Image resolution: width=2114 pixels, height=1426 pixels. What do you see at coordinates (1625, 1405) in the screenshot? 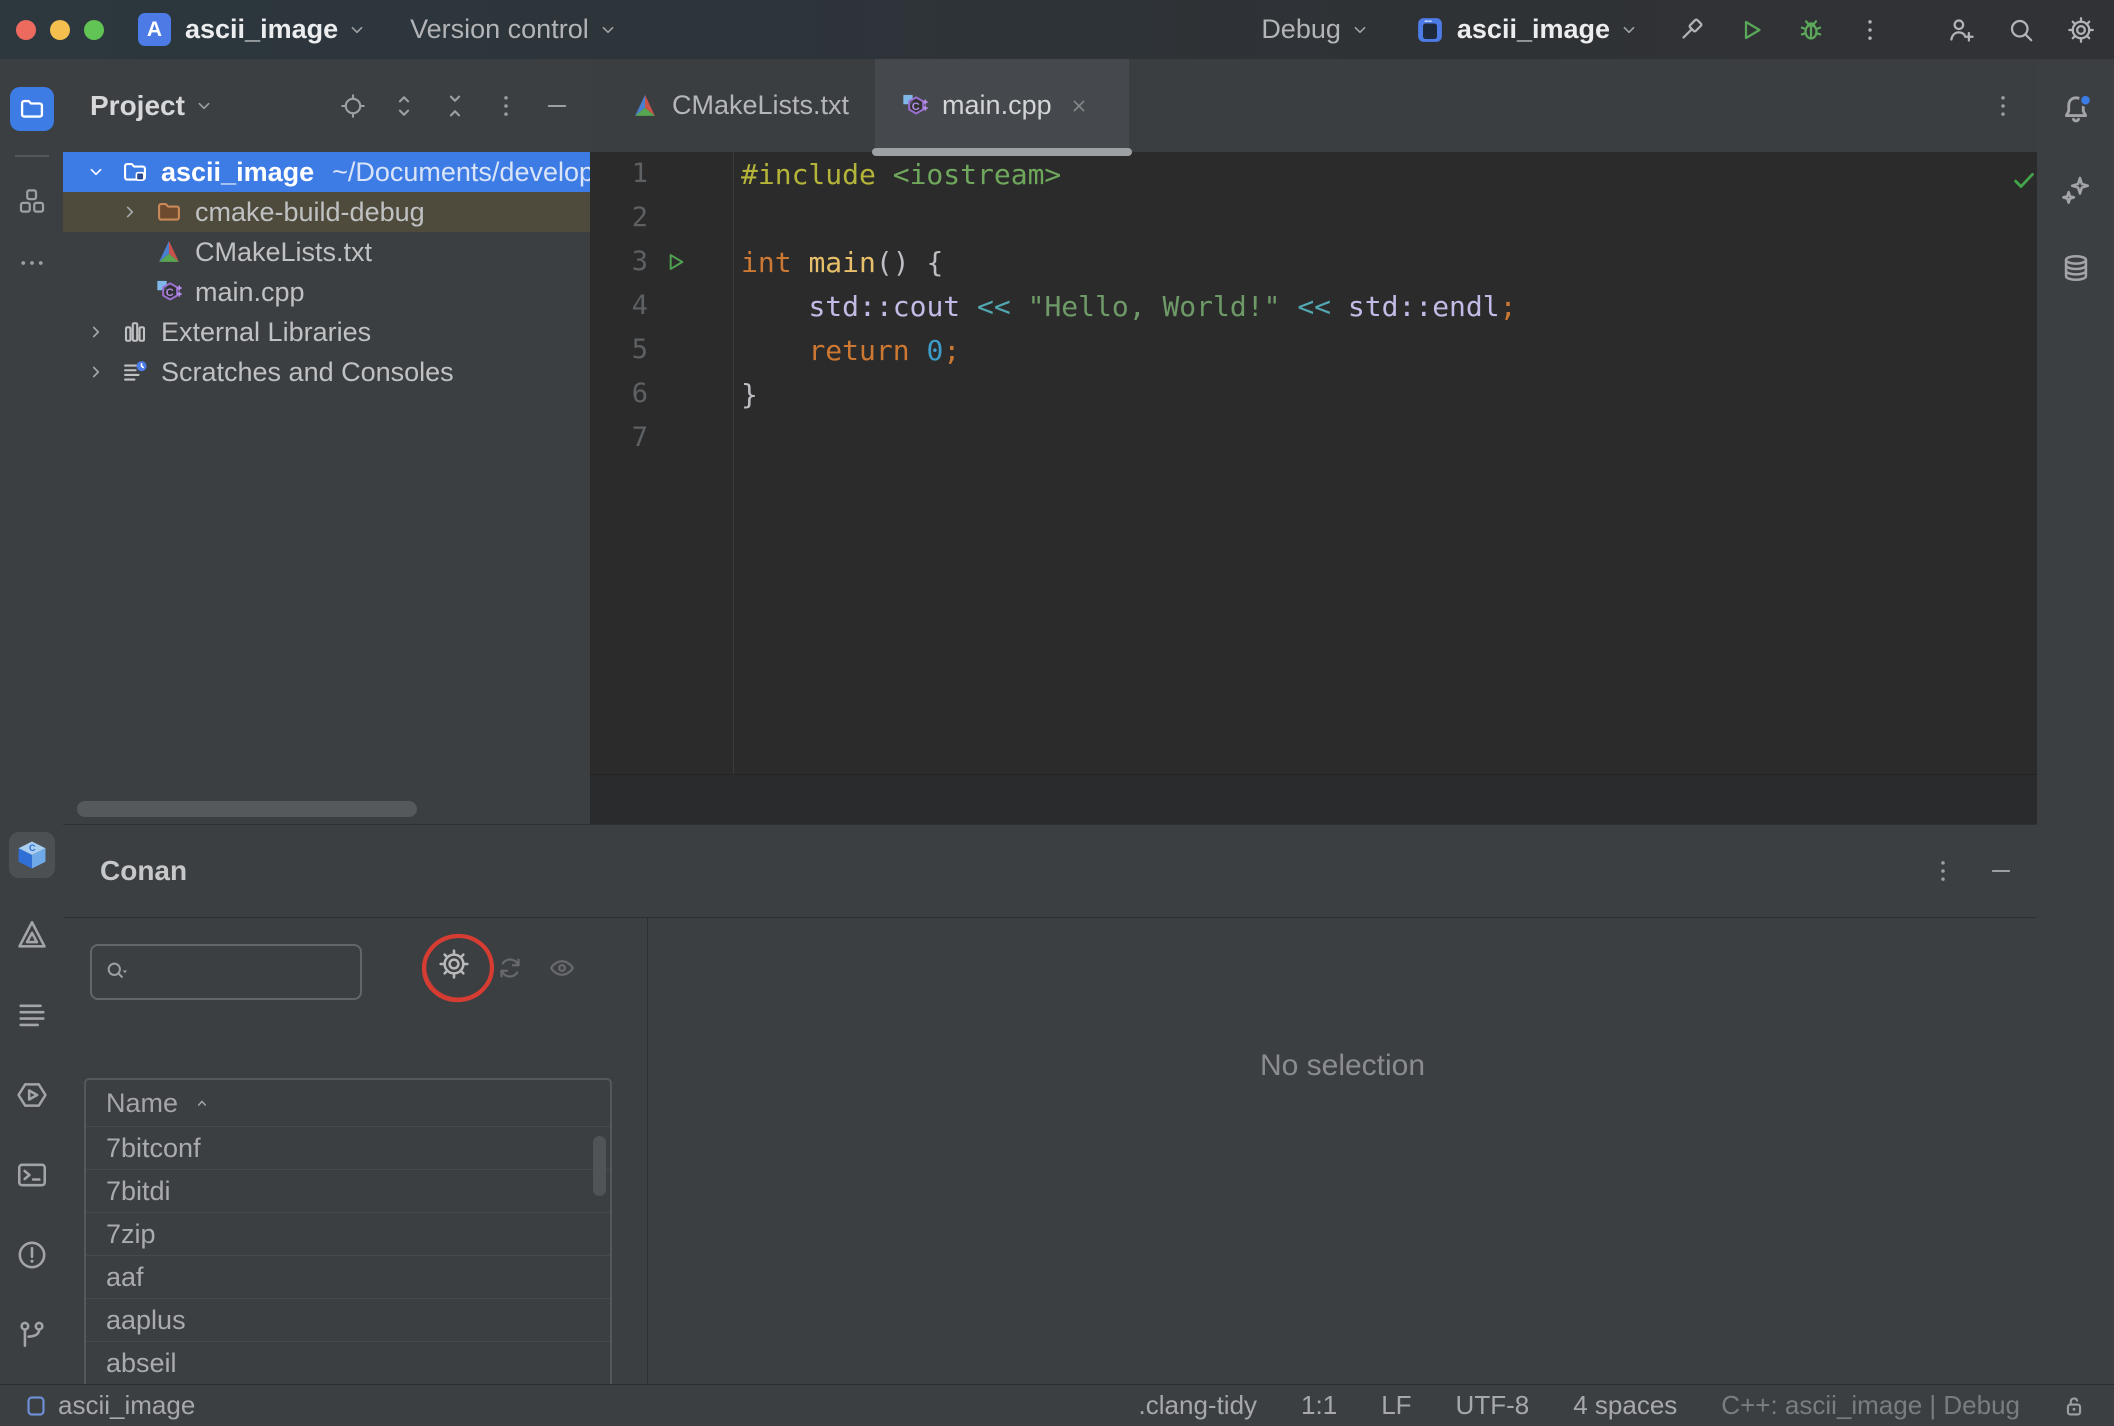
I see `status-widget-5: 4 spaces` at bounding box center [1625, 1405].